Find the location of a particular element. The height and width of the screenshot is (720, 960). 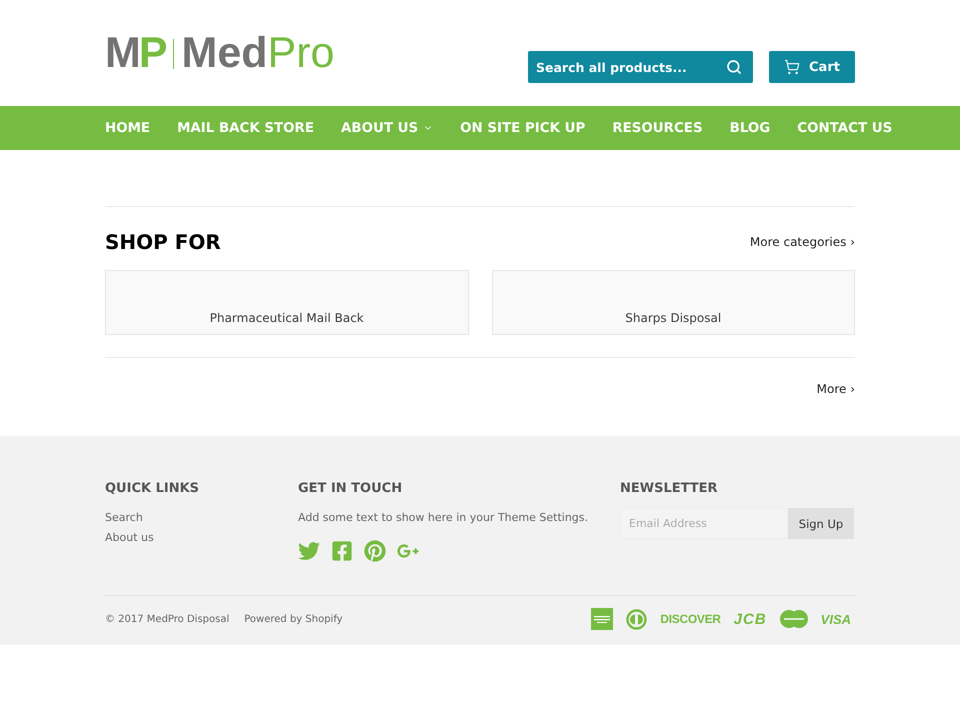

footer-link: Search is located at coordinates (124, 518).